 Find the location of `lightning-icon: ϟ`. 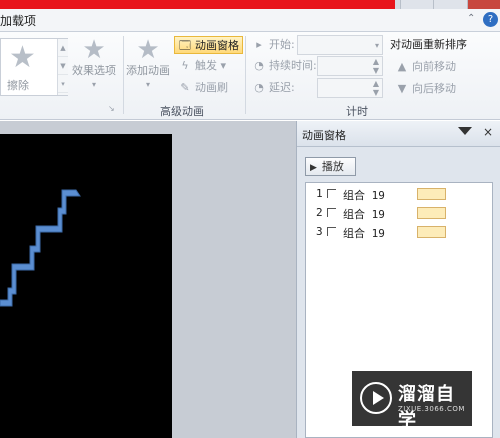

lightning-icon: ϟ is located at coordinates (185, 65).